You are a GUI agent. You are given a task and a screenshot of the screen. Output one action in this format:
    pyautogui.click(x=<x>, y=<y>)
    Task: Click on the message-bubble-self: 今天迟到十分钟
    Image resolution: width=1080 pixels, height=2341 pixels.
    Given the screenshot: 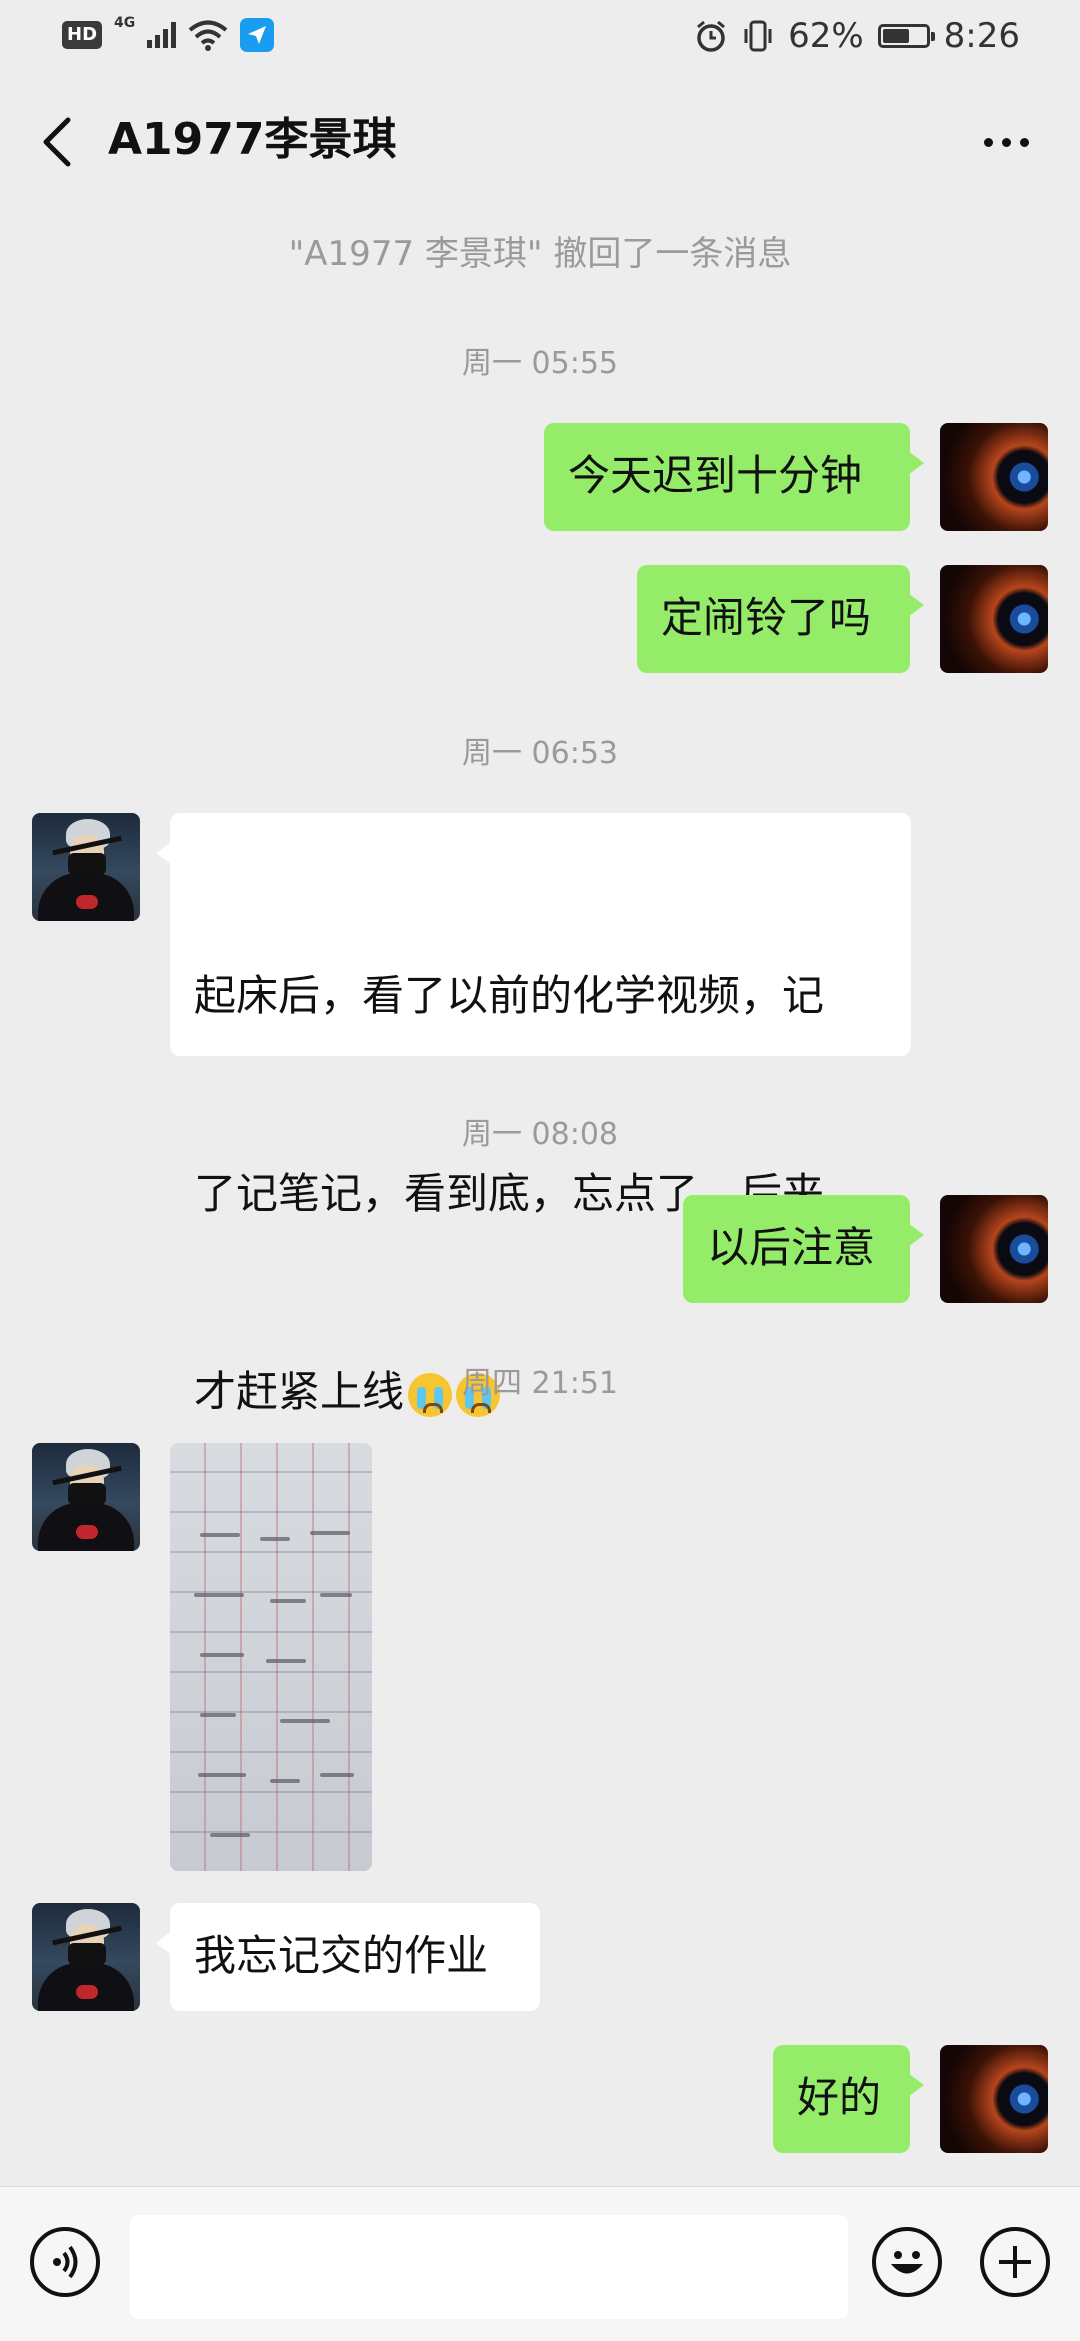 What is the action you would take?
    pyautogui.click(x=734, y=477)
    